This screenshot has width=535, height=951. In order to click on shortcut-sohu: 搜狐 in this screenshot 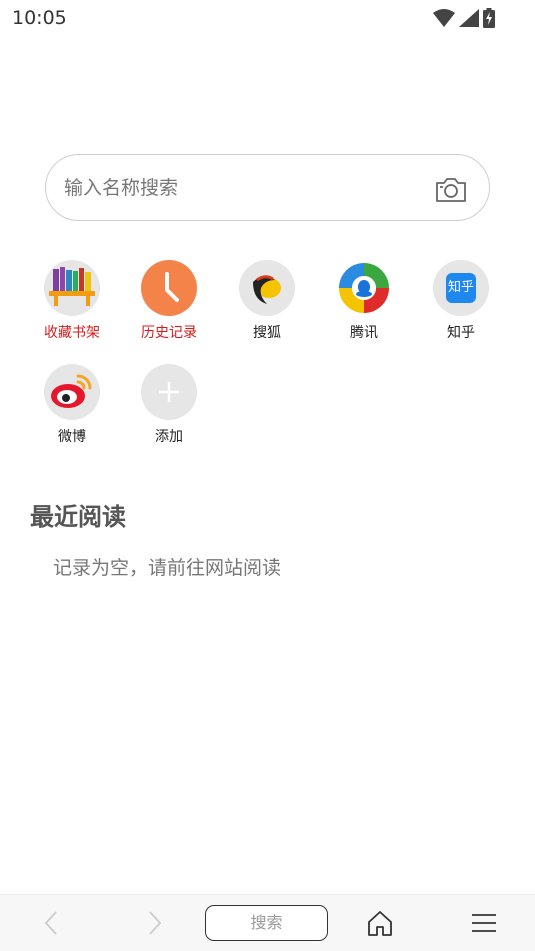, I will do `click(267, 301)`.